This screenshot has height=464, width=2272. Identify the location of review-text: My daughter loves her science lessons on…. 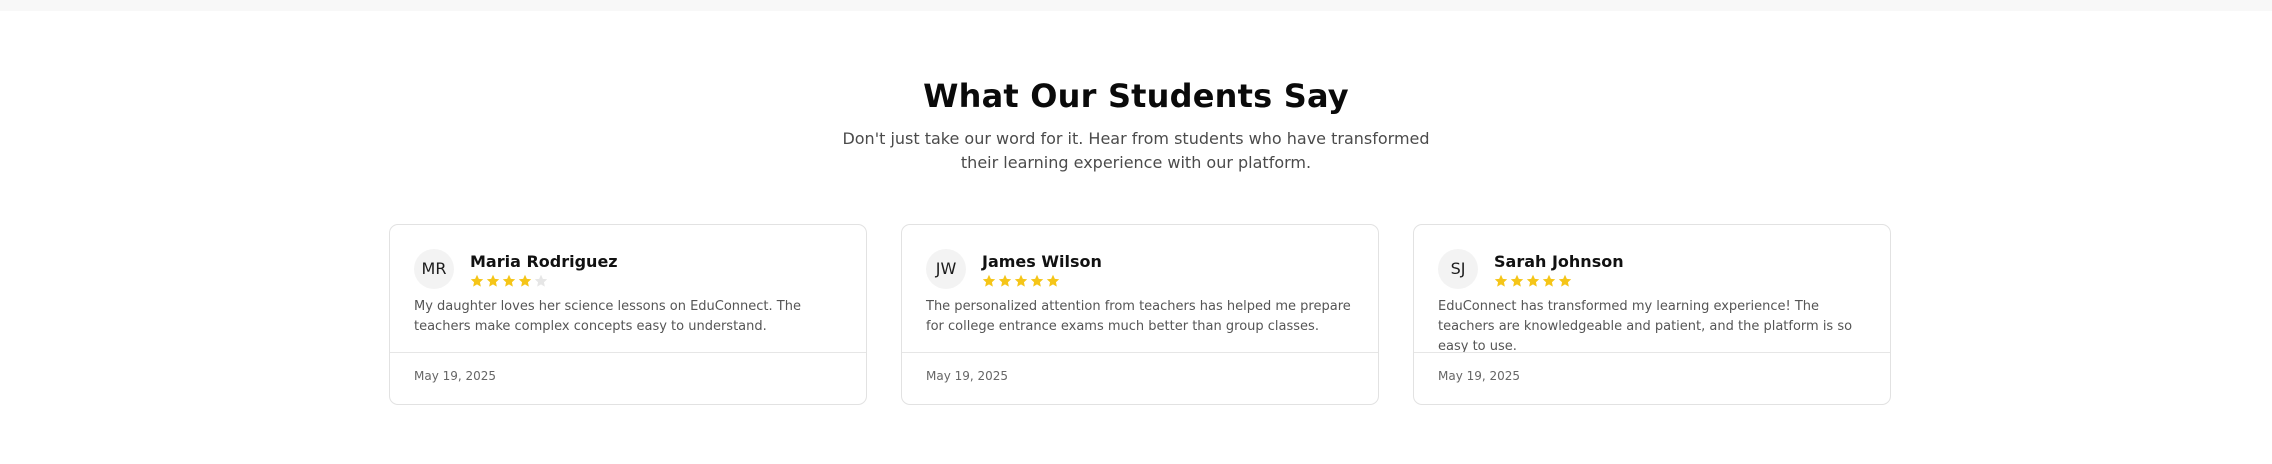
(607, 316).